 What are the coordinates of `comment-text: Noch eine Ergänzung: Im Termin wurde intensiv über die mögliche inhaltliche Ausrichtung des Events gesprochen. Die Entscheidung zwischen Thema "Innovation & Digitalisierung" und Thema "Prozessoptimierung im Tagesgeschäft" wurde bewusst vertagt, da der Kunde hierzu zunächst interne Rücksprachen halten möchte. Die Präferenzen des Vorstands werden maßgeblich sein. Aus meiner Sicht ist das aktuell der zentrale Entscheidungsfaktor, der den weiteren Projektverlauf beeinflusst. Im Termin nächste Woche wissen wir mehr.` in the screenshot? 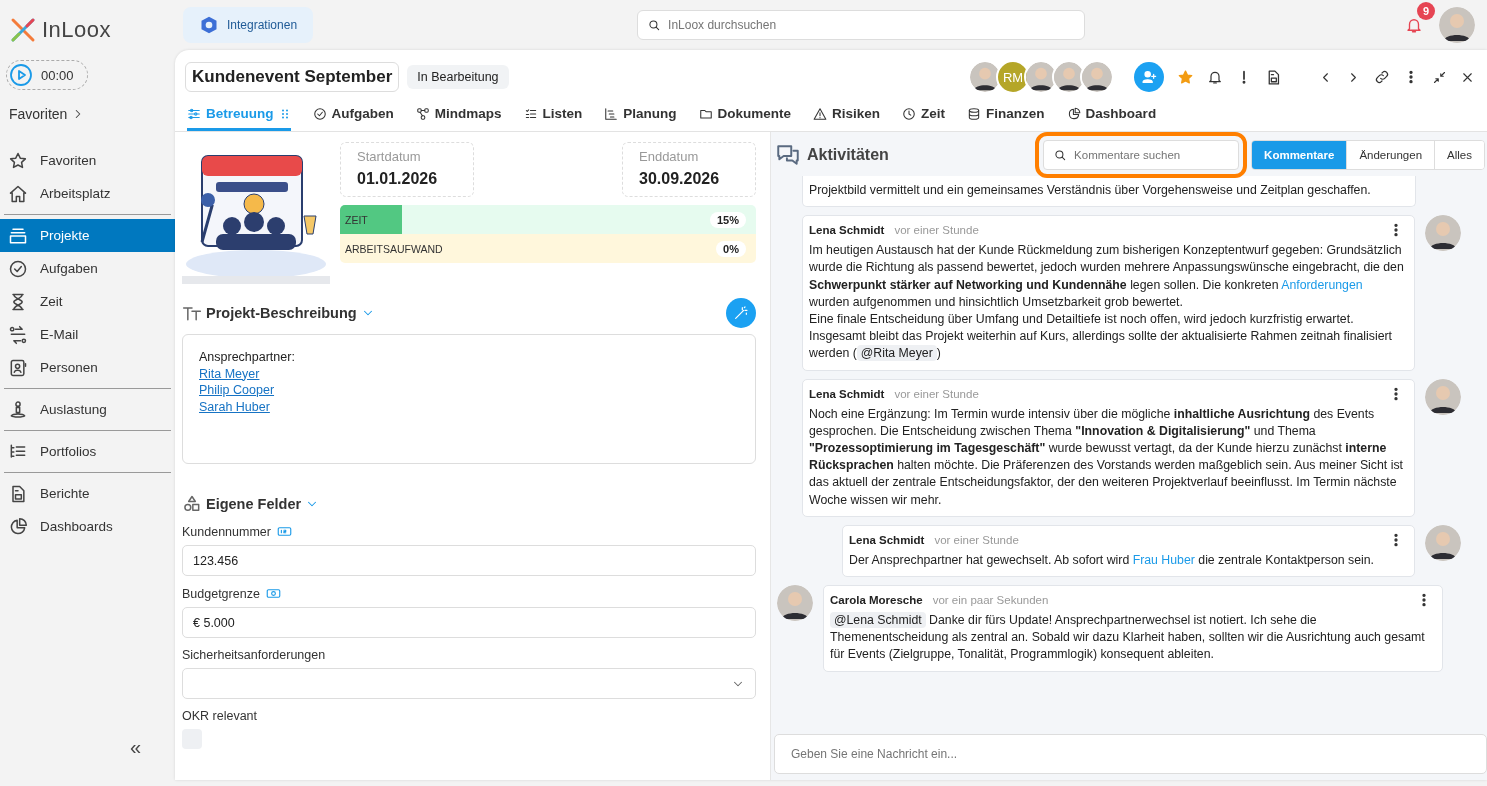 It's located at (1106, 457).